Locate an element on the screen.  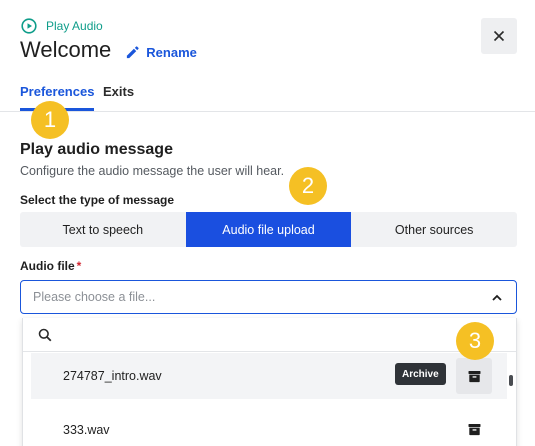
audio-file-label: Audio file * is located at coordinates (50, 266).